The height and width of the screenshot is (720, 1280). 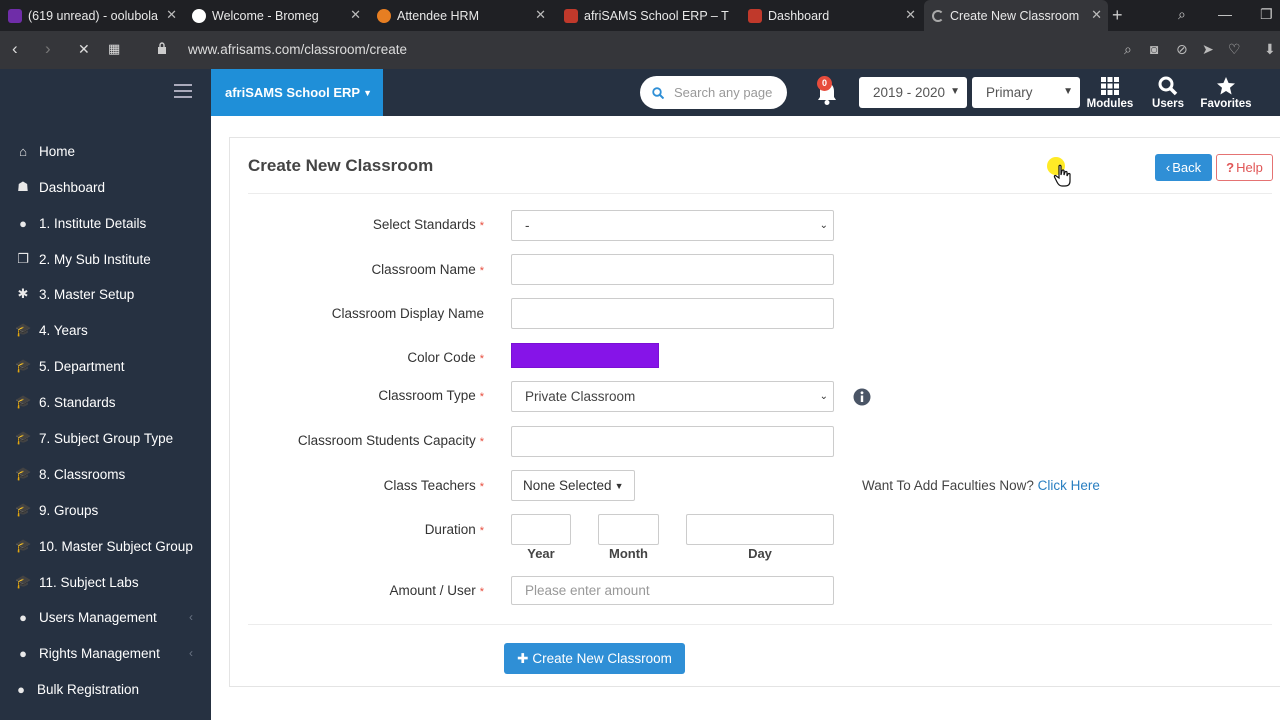 What do you see at coordinates (15, 49) in the screenshot?
I see `back-arrow-icon: ‹` at bounding box center [15, 49].